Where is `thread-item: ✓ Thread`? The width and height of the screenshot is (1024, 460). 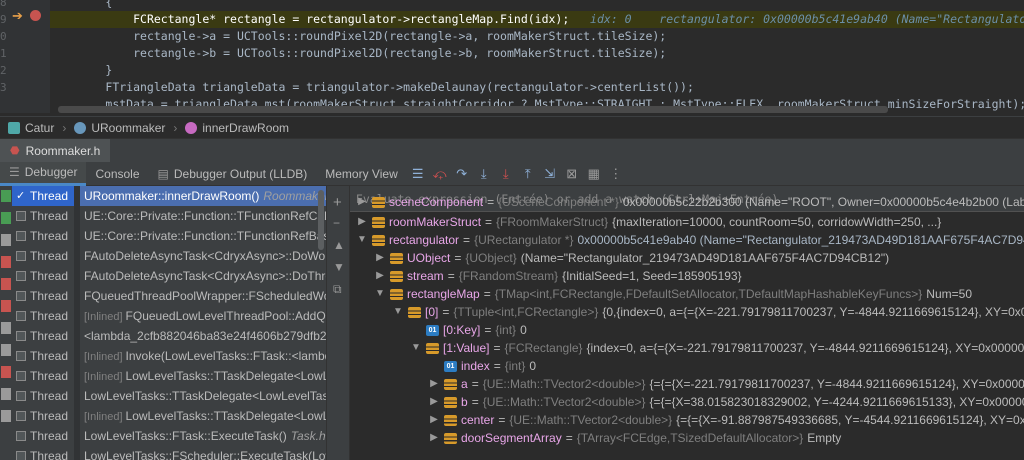 thread-item: ✓ Thread is located at coordinates (43, 196).